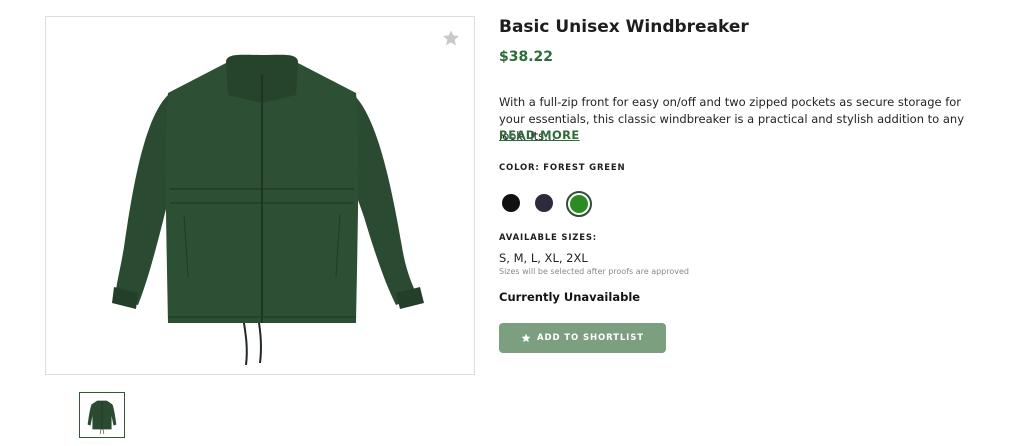 This screenshot has height=446, width=1024. I want to click on add-to-shortlist-button: ADD TO SHORTLIST, so click(582, 338).